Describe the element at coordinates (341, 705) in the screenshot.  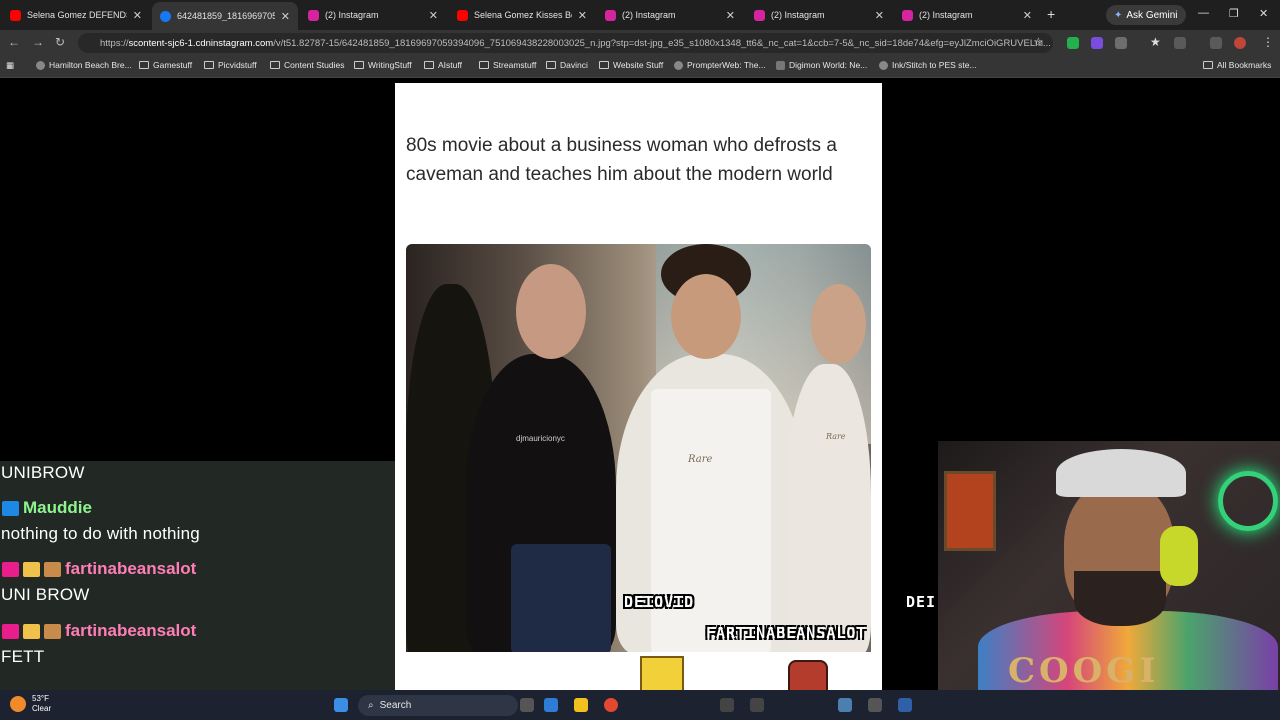
I see `start-icon` at that location.